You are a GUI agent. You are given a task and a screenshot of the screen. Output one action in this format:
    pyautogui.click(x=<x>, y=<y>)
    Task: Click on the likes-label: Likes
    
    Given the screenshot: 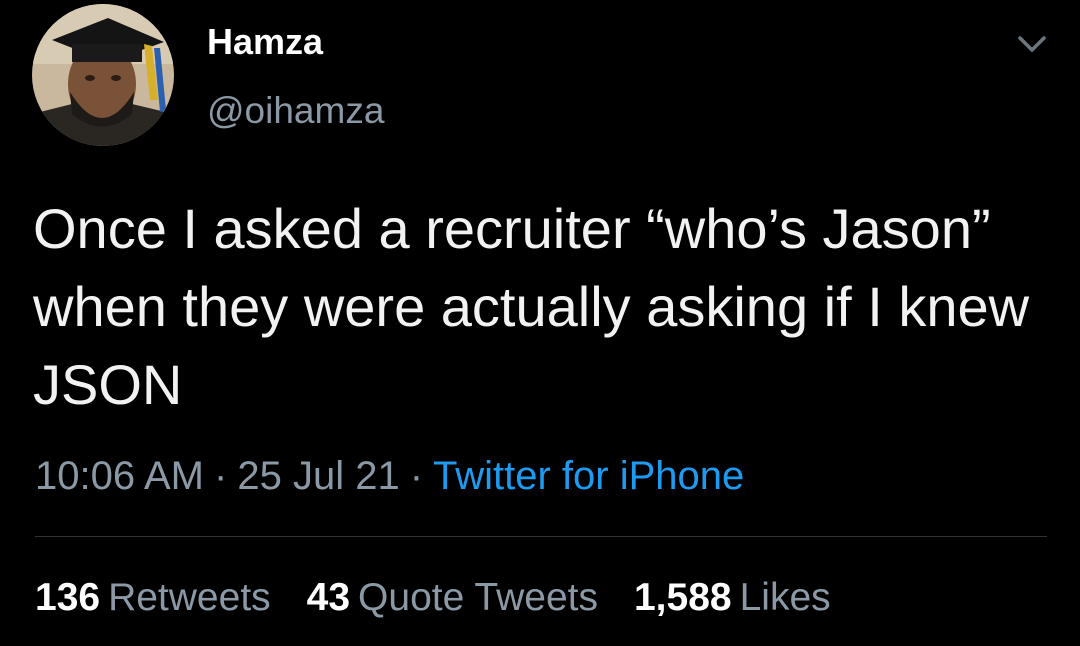 What is the action you would take?
    pyautogui.click(x=785, y=597)
    